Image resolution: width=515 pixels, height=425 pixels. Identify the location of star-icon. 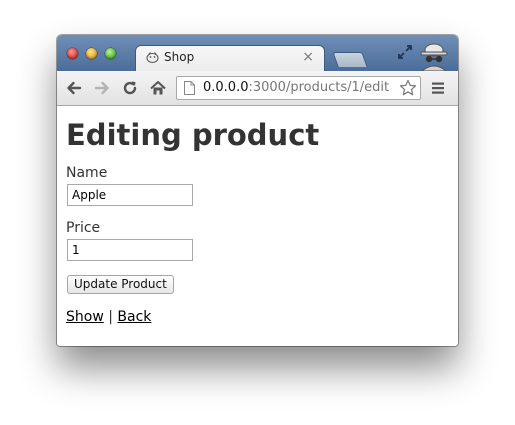
(408, 88).